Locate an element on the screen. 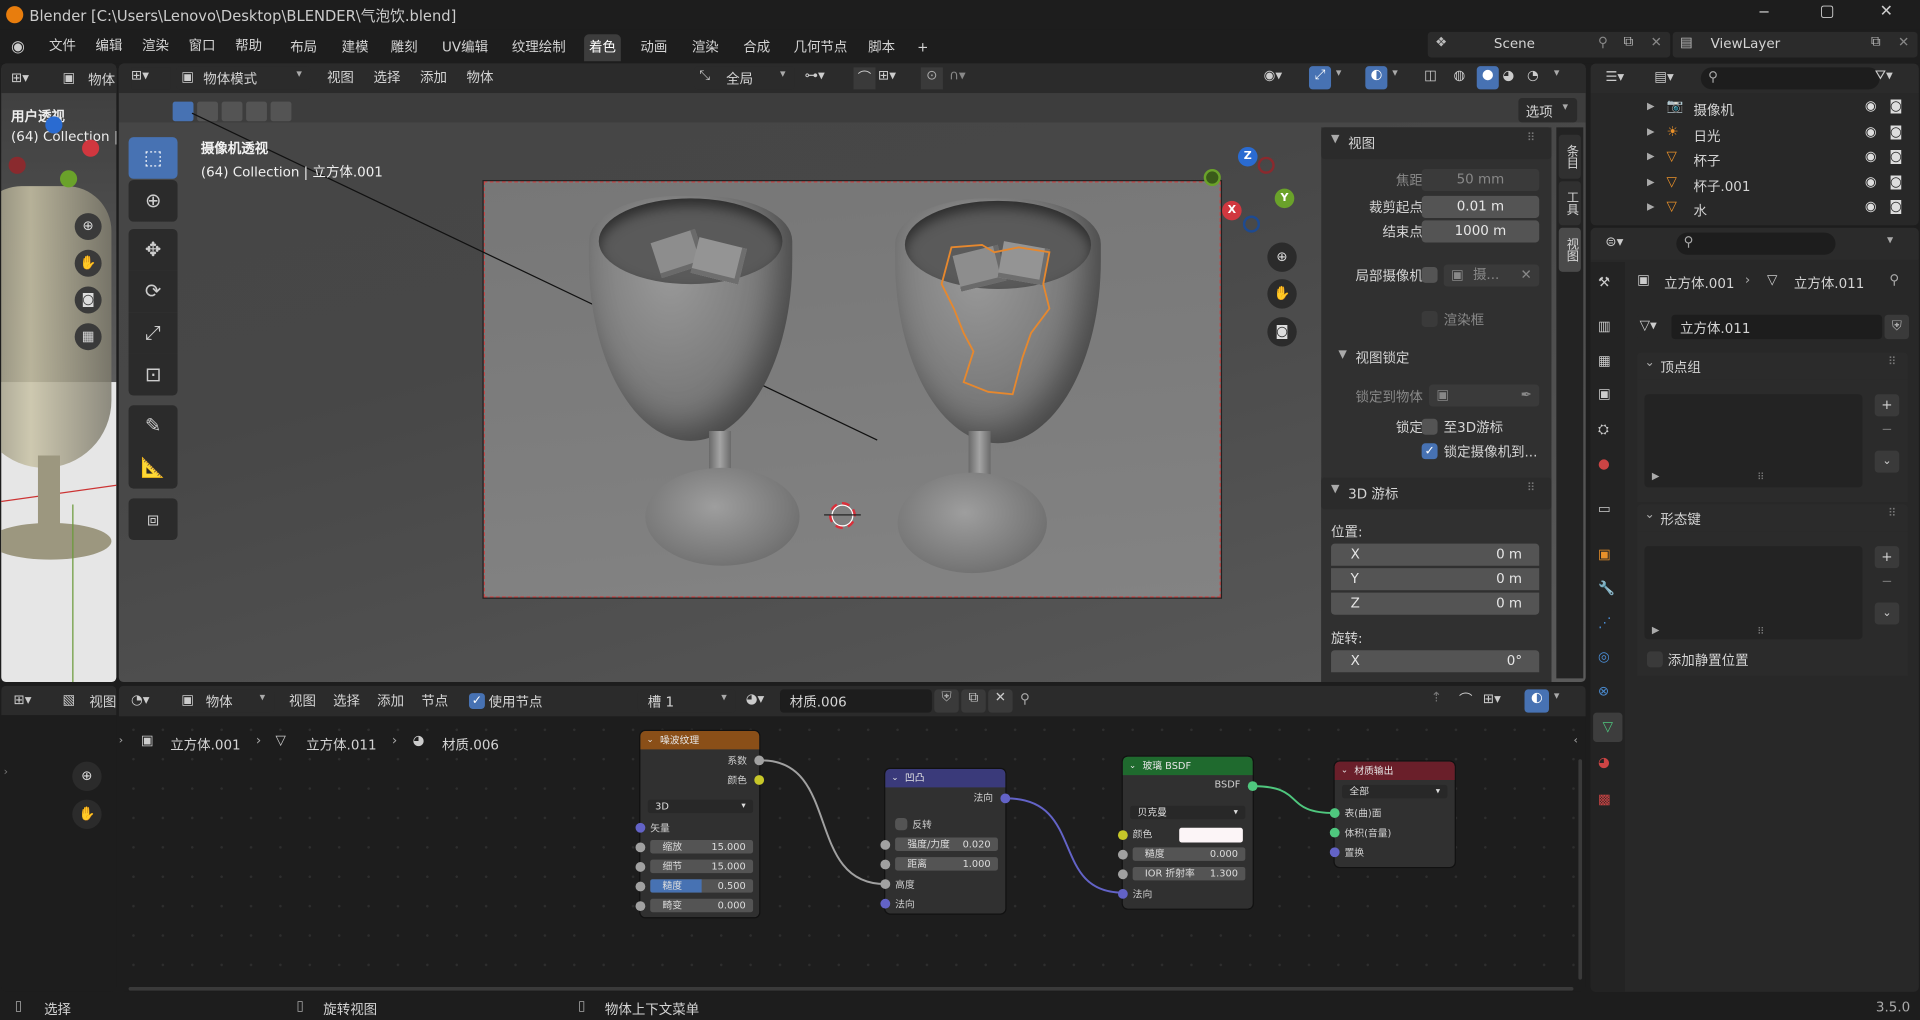 This screenshot has height=1020, width=1920. socket-noise-detail is located at coordinates (640, 867).